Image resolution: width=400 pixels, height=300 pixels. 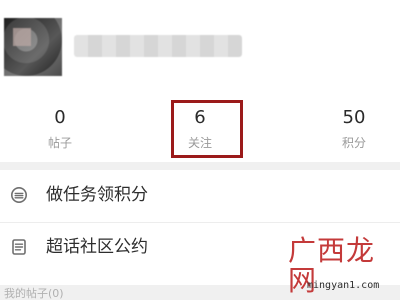 What do you see at coordinates (33, 47) in the screenshot?
I see `avatar` at bounding box center [33, 47].